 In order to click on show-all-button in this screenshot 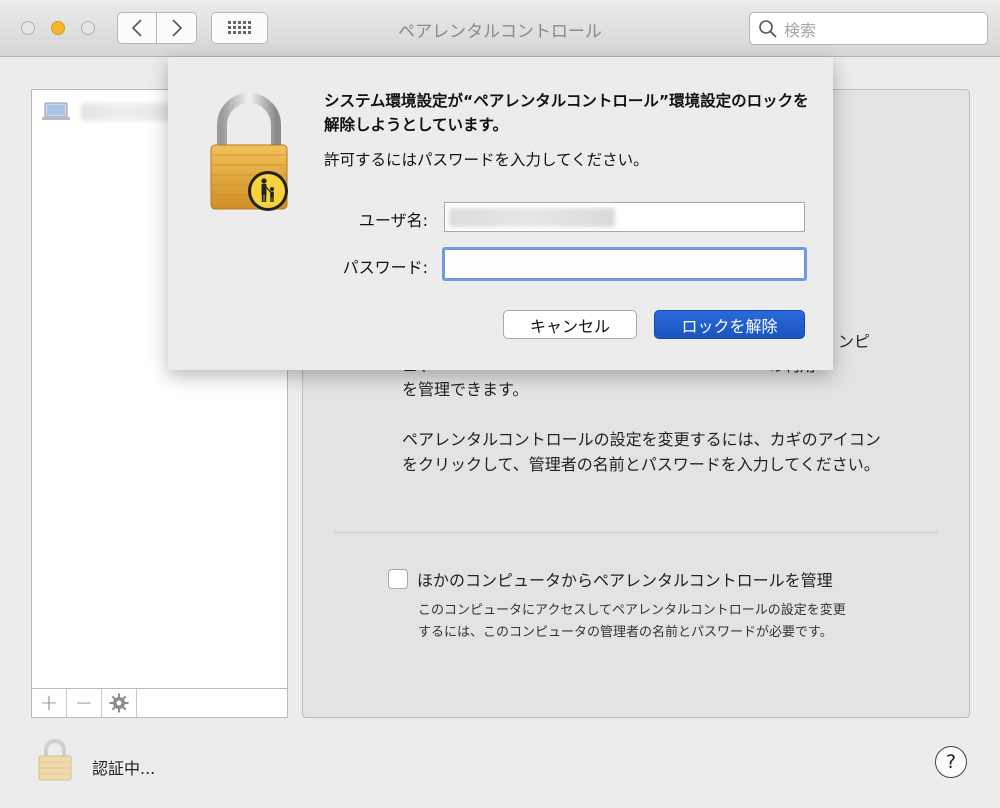, I will do `click(239, 28)`.